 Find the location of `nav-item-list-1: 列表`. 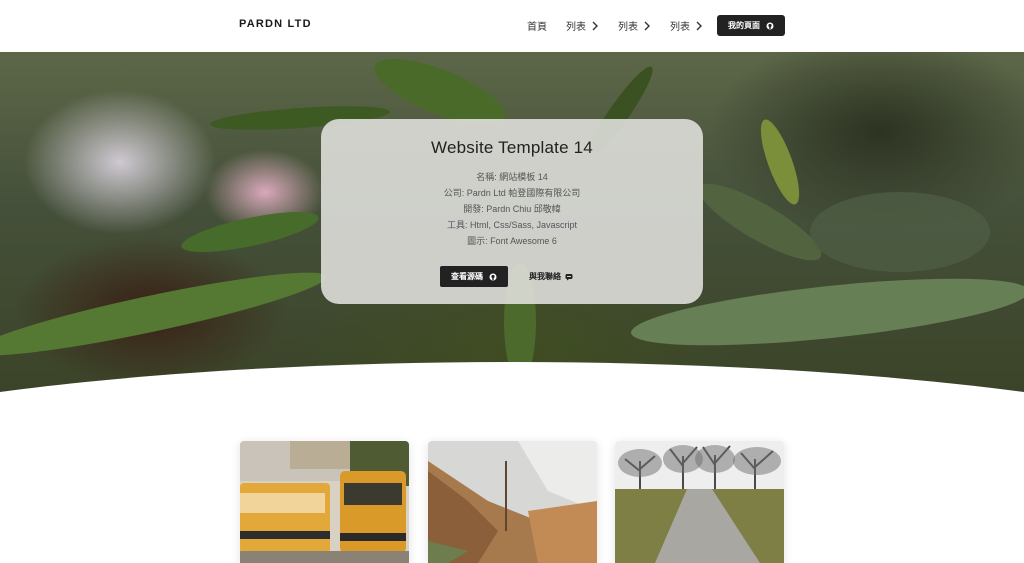

nav-item-list-1: 列表 is located at coordinates (582, 25).